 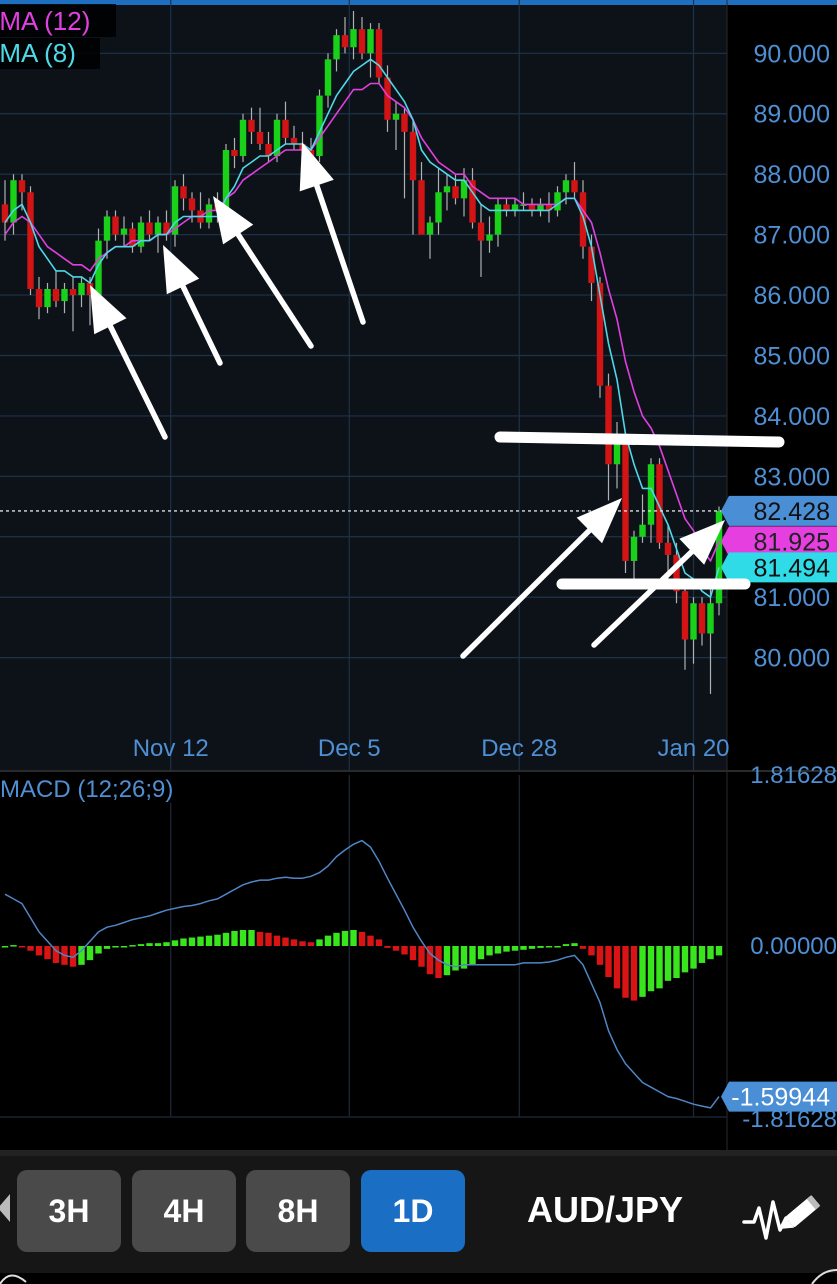 What do you see at coordinates (792, 356) in the screenshot?
I see `y-tick-label-5: 85.000` at bounding box center [792, 356].